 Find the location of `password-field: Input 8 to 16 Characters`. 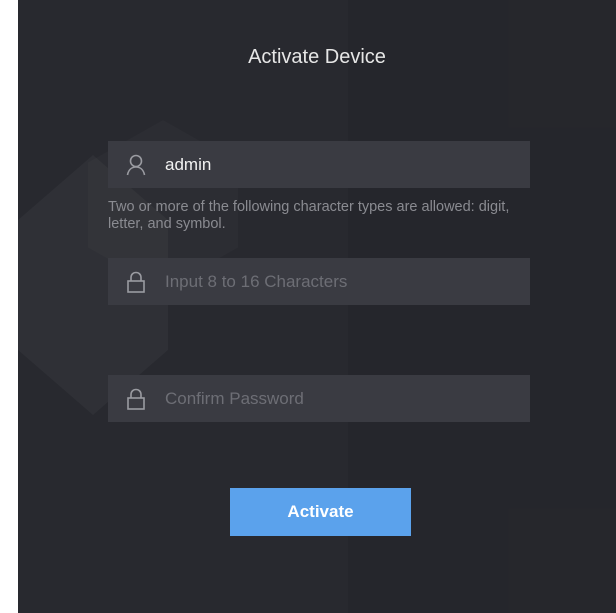

password-field: Input 8 to 16 Characters is located at coordinates (319, 281).